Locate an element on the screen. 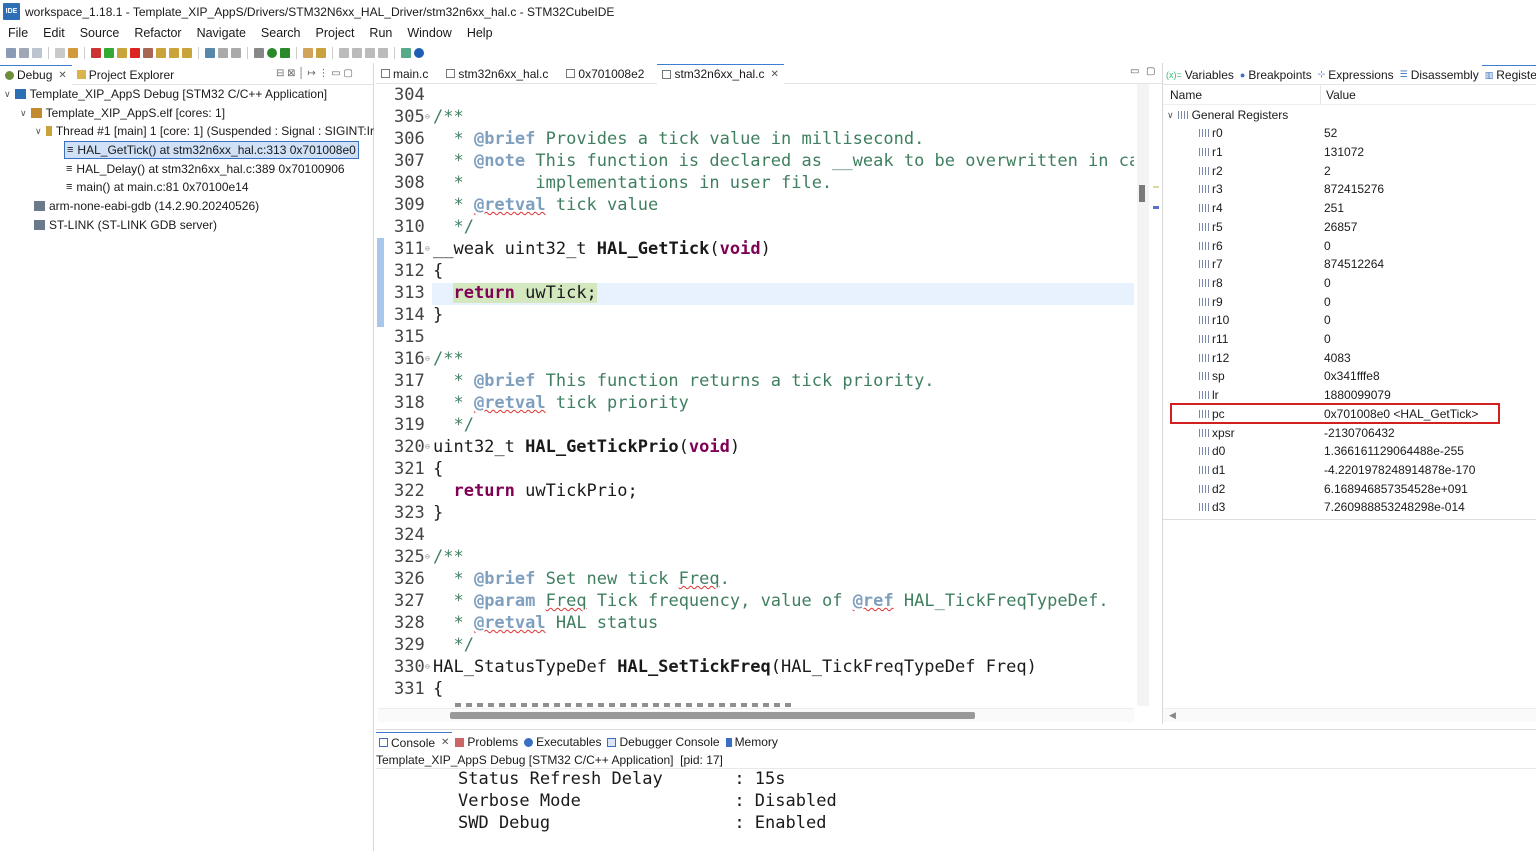  register-value: 131072 is located at coordinates (1344, 152).